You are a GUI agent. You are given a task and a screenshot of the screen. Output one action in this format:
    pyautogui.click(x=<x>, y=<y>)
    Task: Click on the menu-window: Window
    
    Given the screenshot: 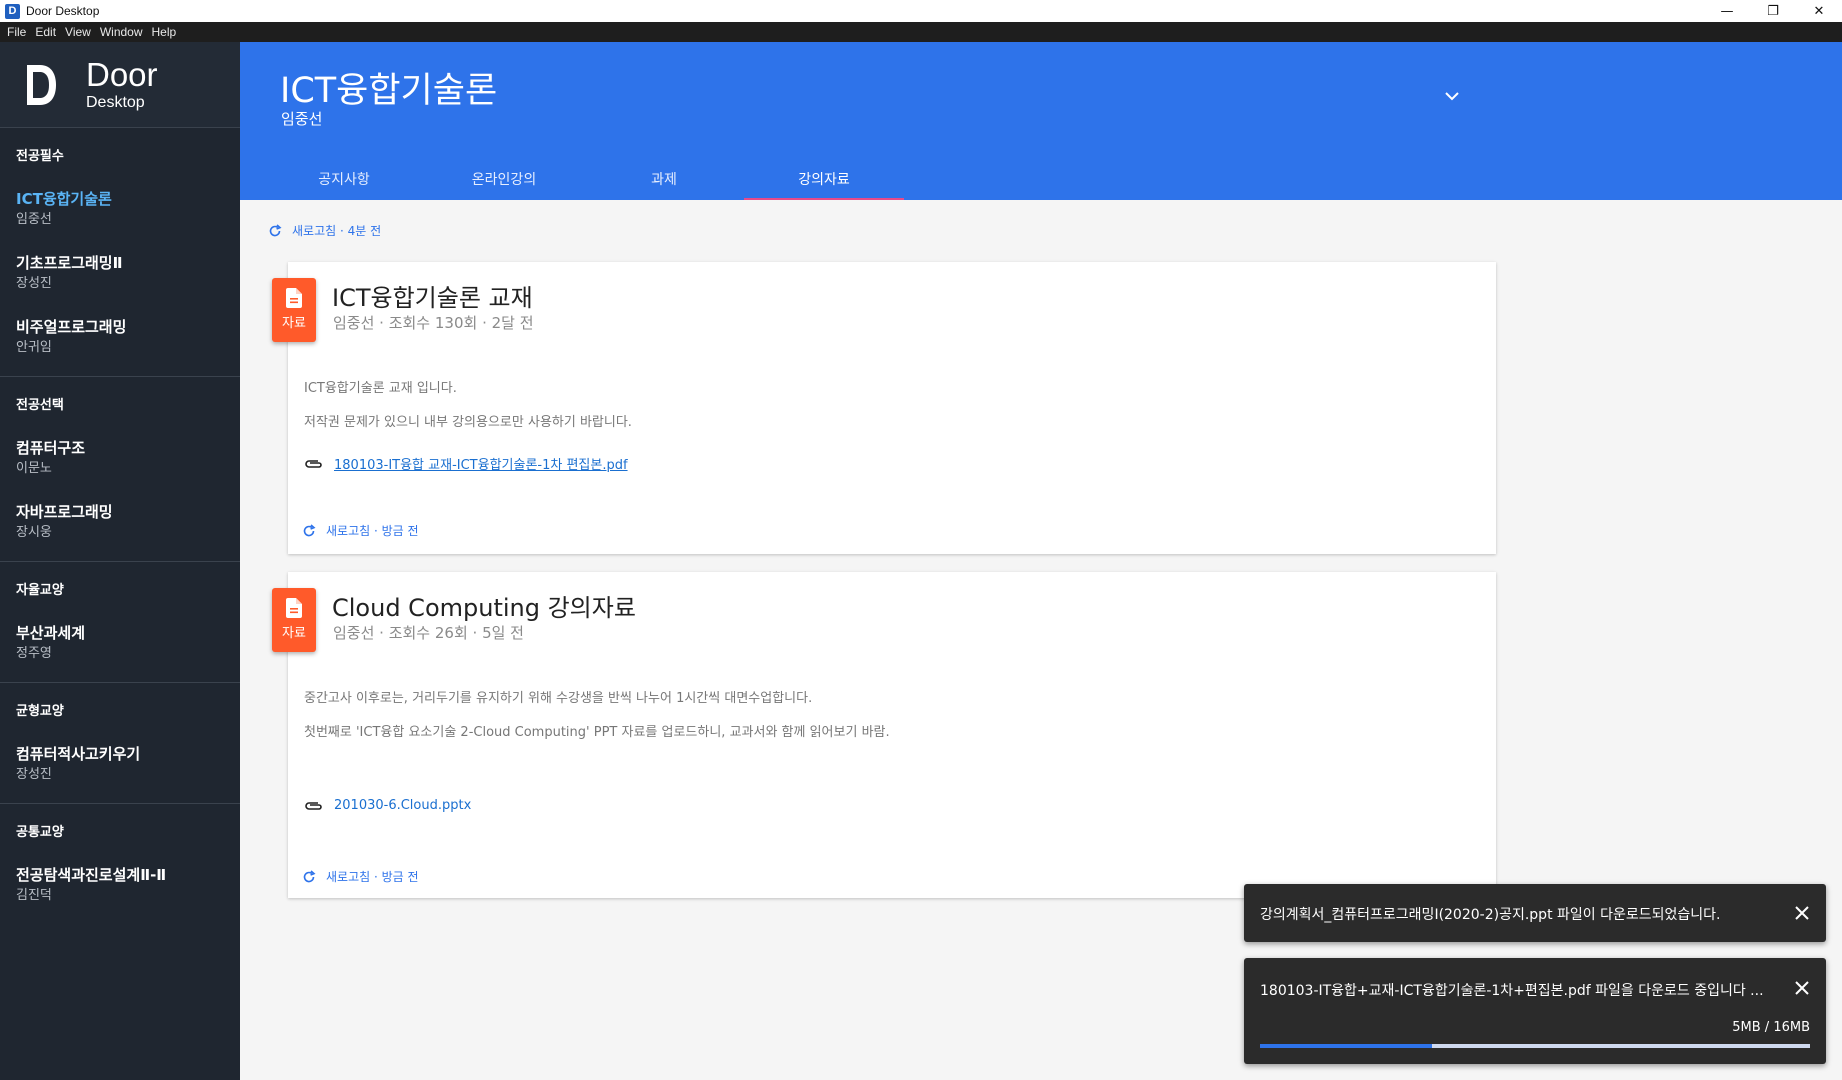 What is the action you would take?
    pyautogui.click(x=121, y=32)
    